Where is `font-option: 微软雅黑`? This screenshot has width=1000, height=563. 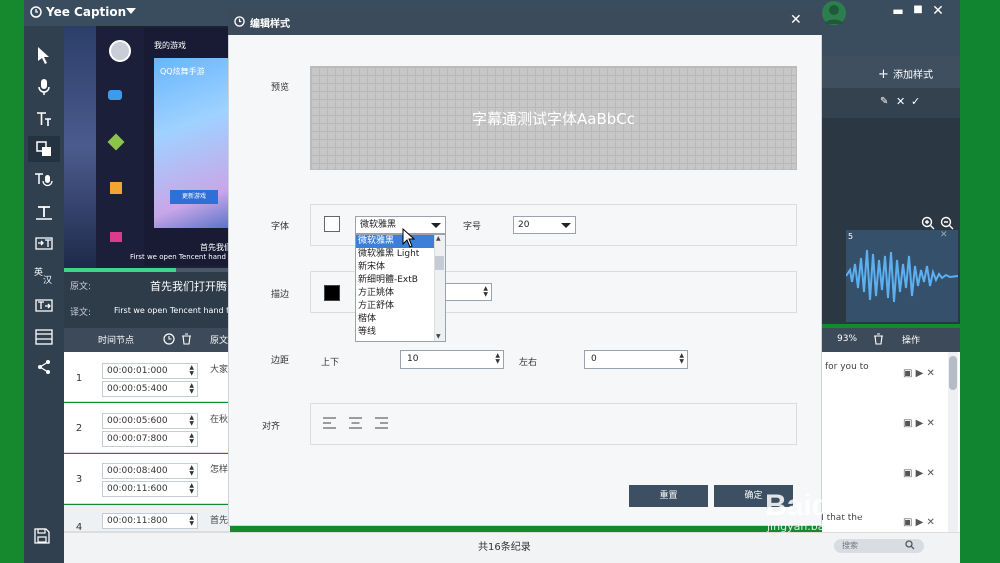
font-option: 微软雅黑 is located at coordinates (395, 241).